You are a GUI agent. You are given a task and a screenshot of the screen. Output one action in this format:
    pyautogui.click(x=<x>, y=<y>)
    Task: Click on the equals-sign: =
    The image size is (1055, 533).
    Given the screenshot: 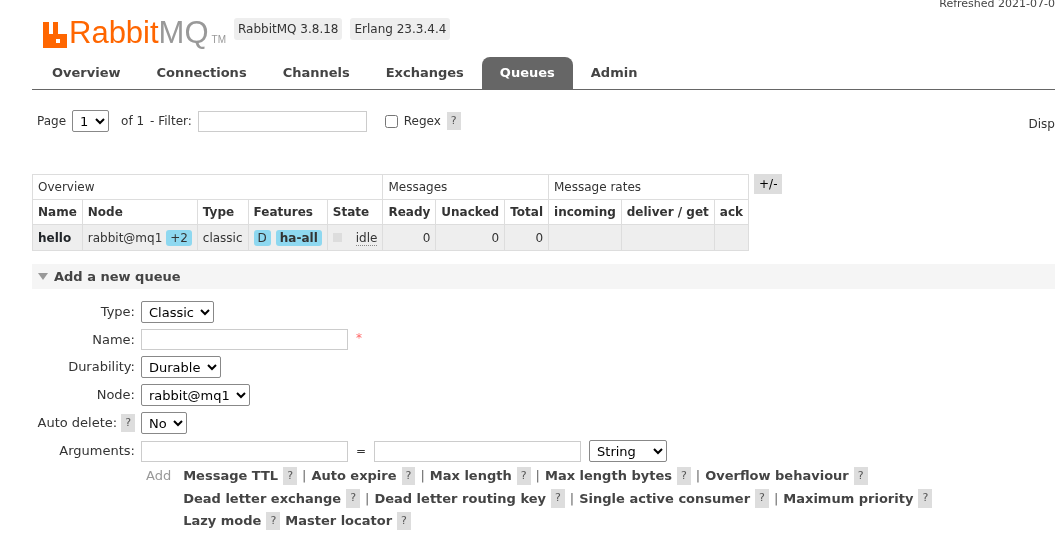 What is the action you would take?
    pyautogui.click(x=361, y=451)
    